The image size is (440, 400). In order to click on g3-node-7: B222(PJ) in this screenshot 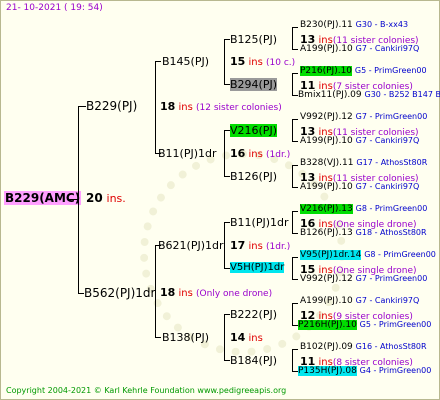, I will do `click(253, 314)`.